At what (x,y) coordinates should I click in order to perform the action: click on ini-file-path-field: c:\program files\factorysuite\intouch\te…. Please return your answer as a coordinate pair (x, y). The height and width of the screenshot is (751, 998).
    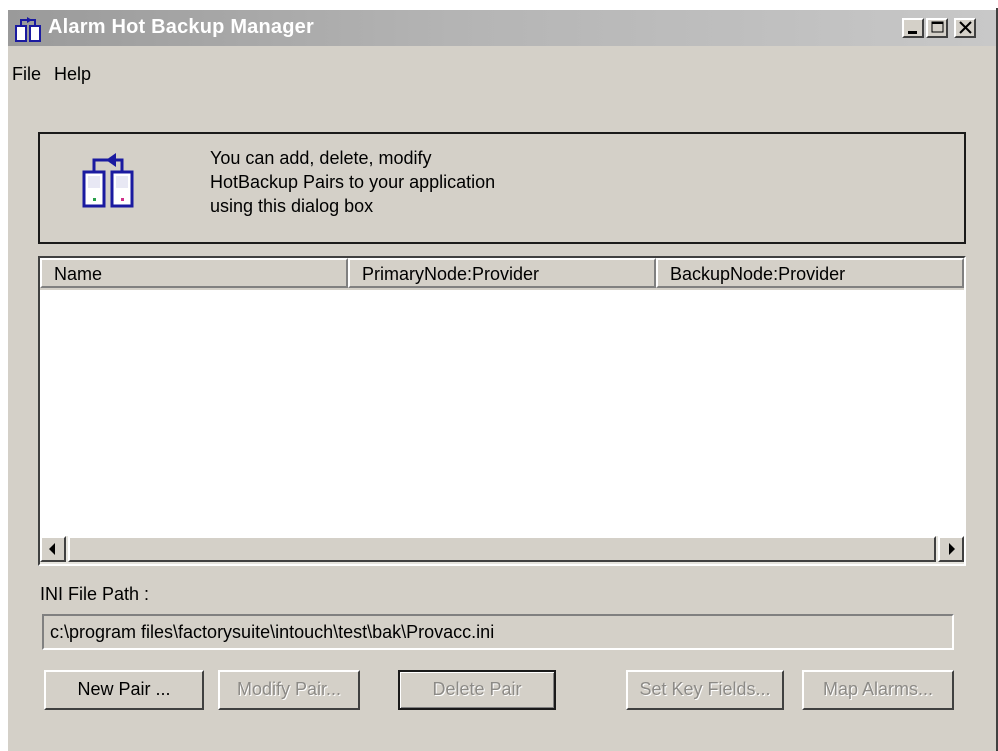
    Looking at the image, I should click on (498, 632).